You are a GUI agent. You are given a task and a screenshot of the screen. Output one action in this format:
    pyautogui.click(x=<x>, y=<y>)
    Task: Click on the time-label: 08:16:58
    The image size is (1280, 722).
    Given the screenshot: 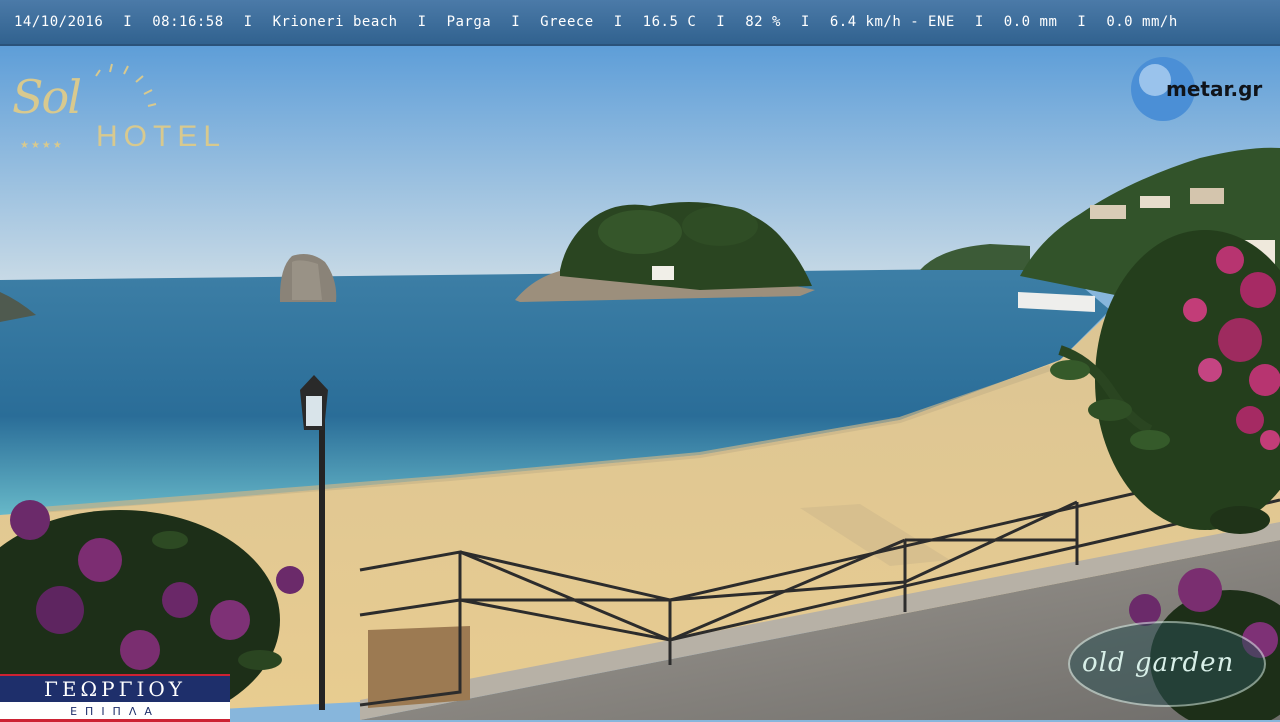 What is the action you would take?
    pyautogui.click(x=188, y=22)
    